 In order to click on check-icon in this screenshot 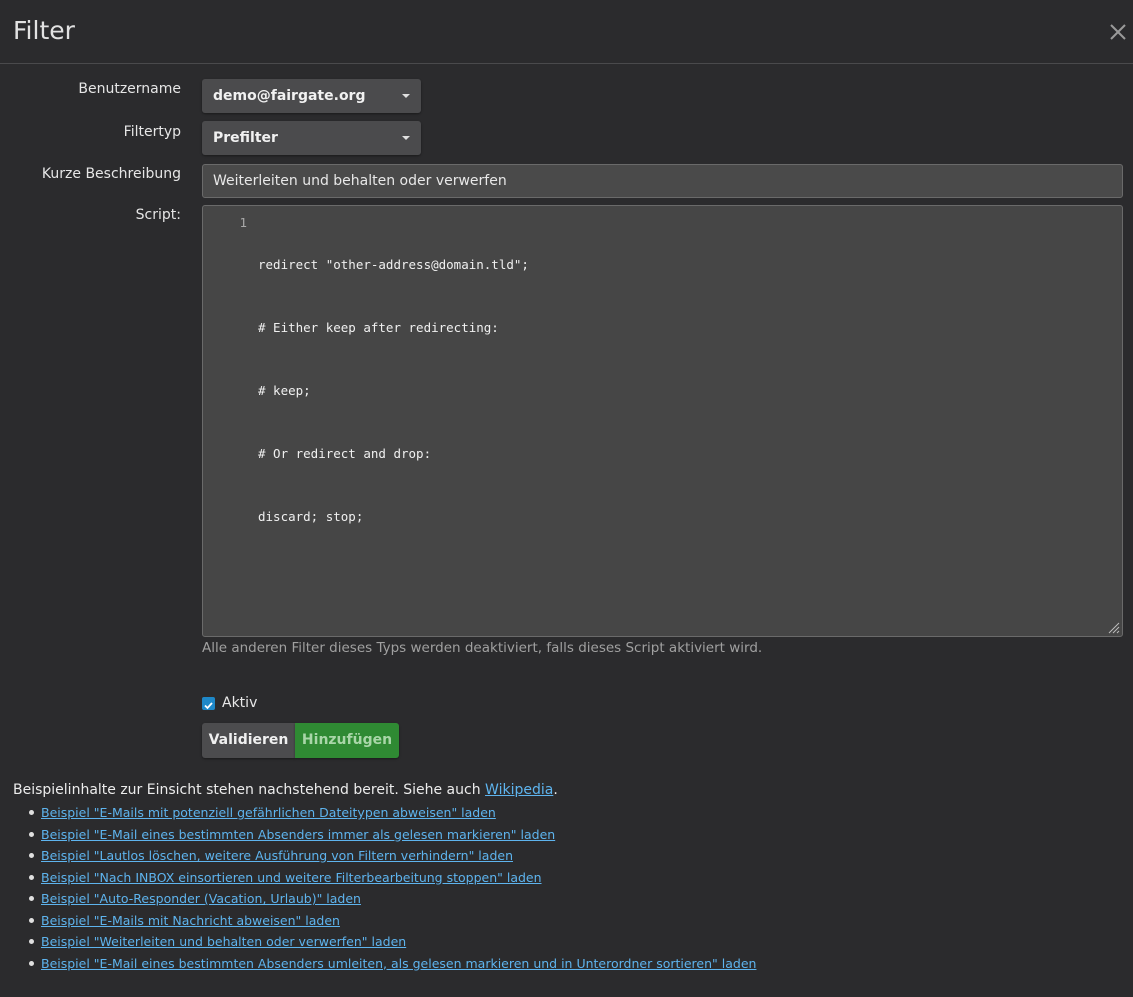, I will do `click(208, 706)`.